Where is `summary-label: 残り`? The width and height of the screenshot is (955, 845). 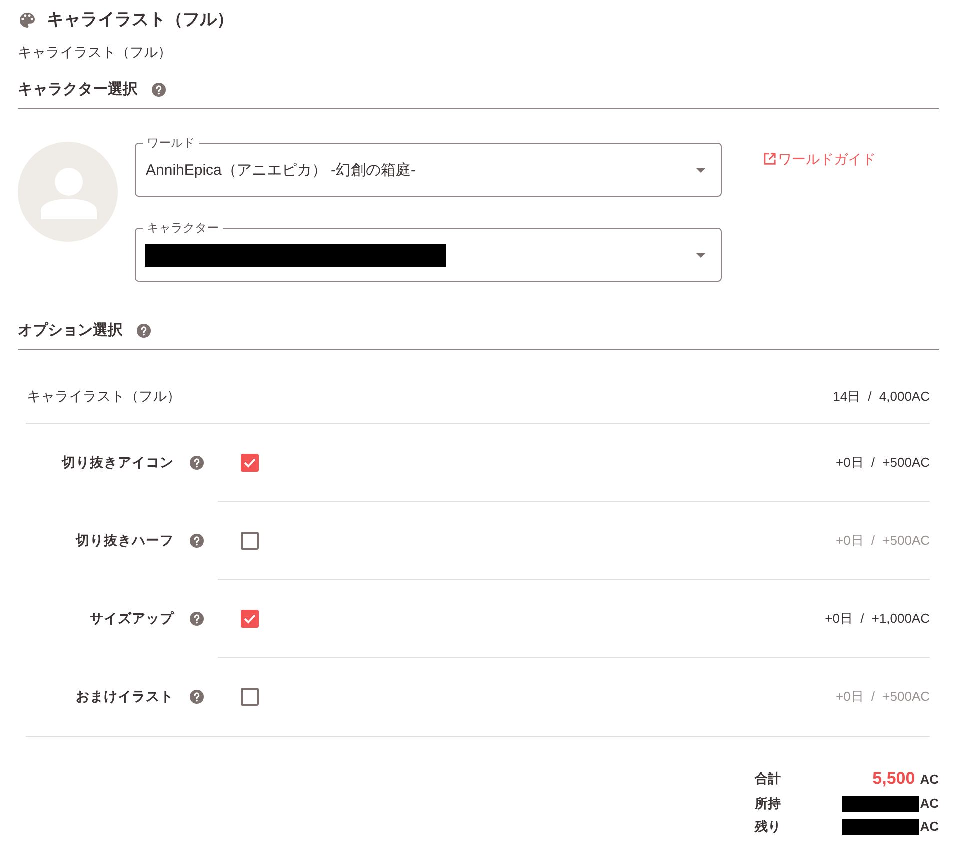
summary-label: 残り is located at coordinates (768, 827).